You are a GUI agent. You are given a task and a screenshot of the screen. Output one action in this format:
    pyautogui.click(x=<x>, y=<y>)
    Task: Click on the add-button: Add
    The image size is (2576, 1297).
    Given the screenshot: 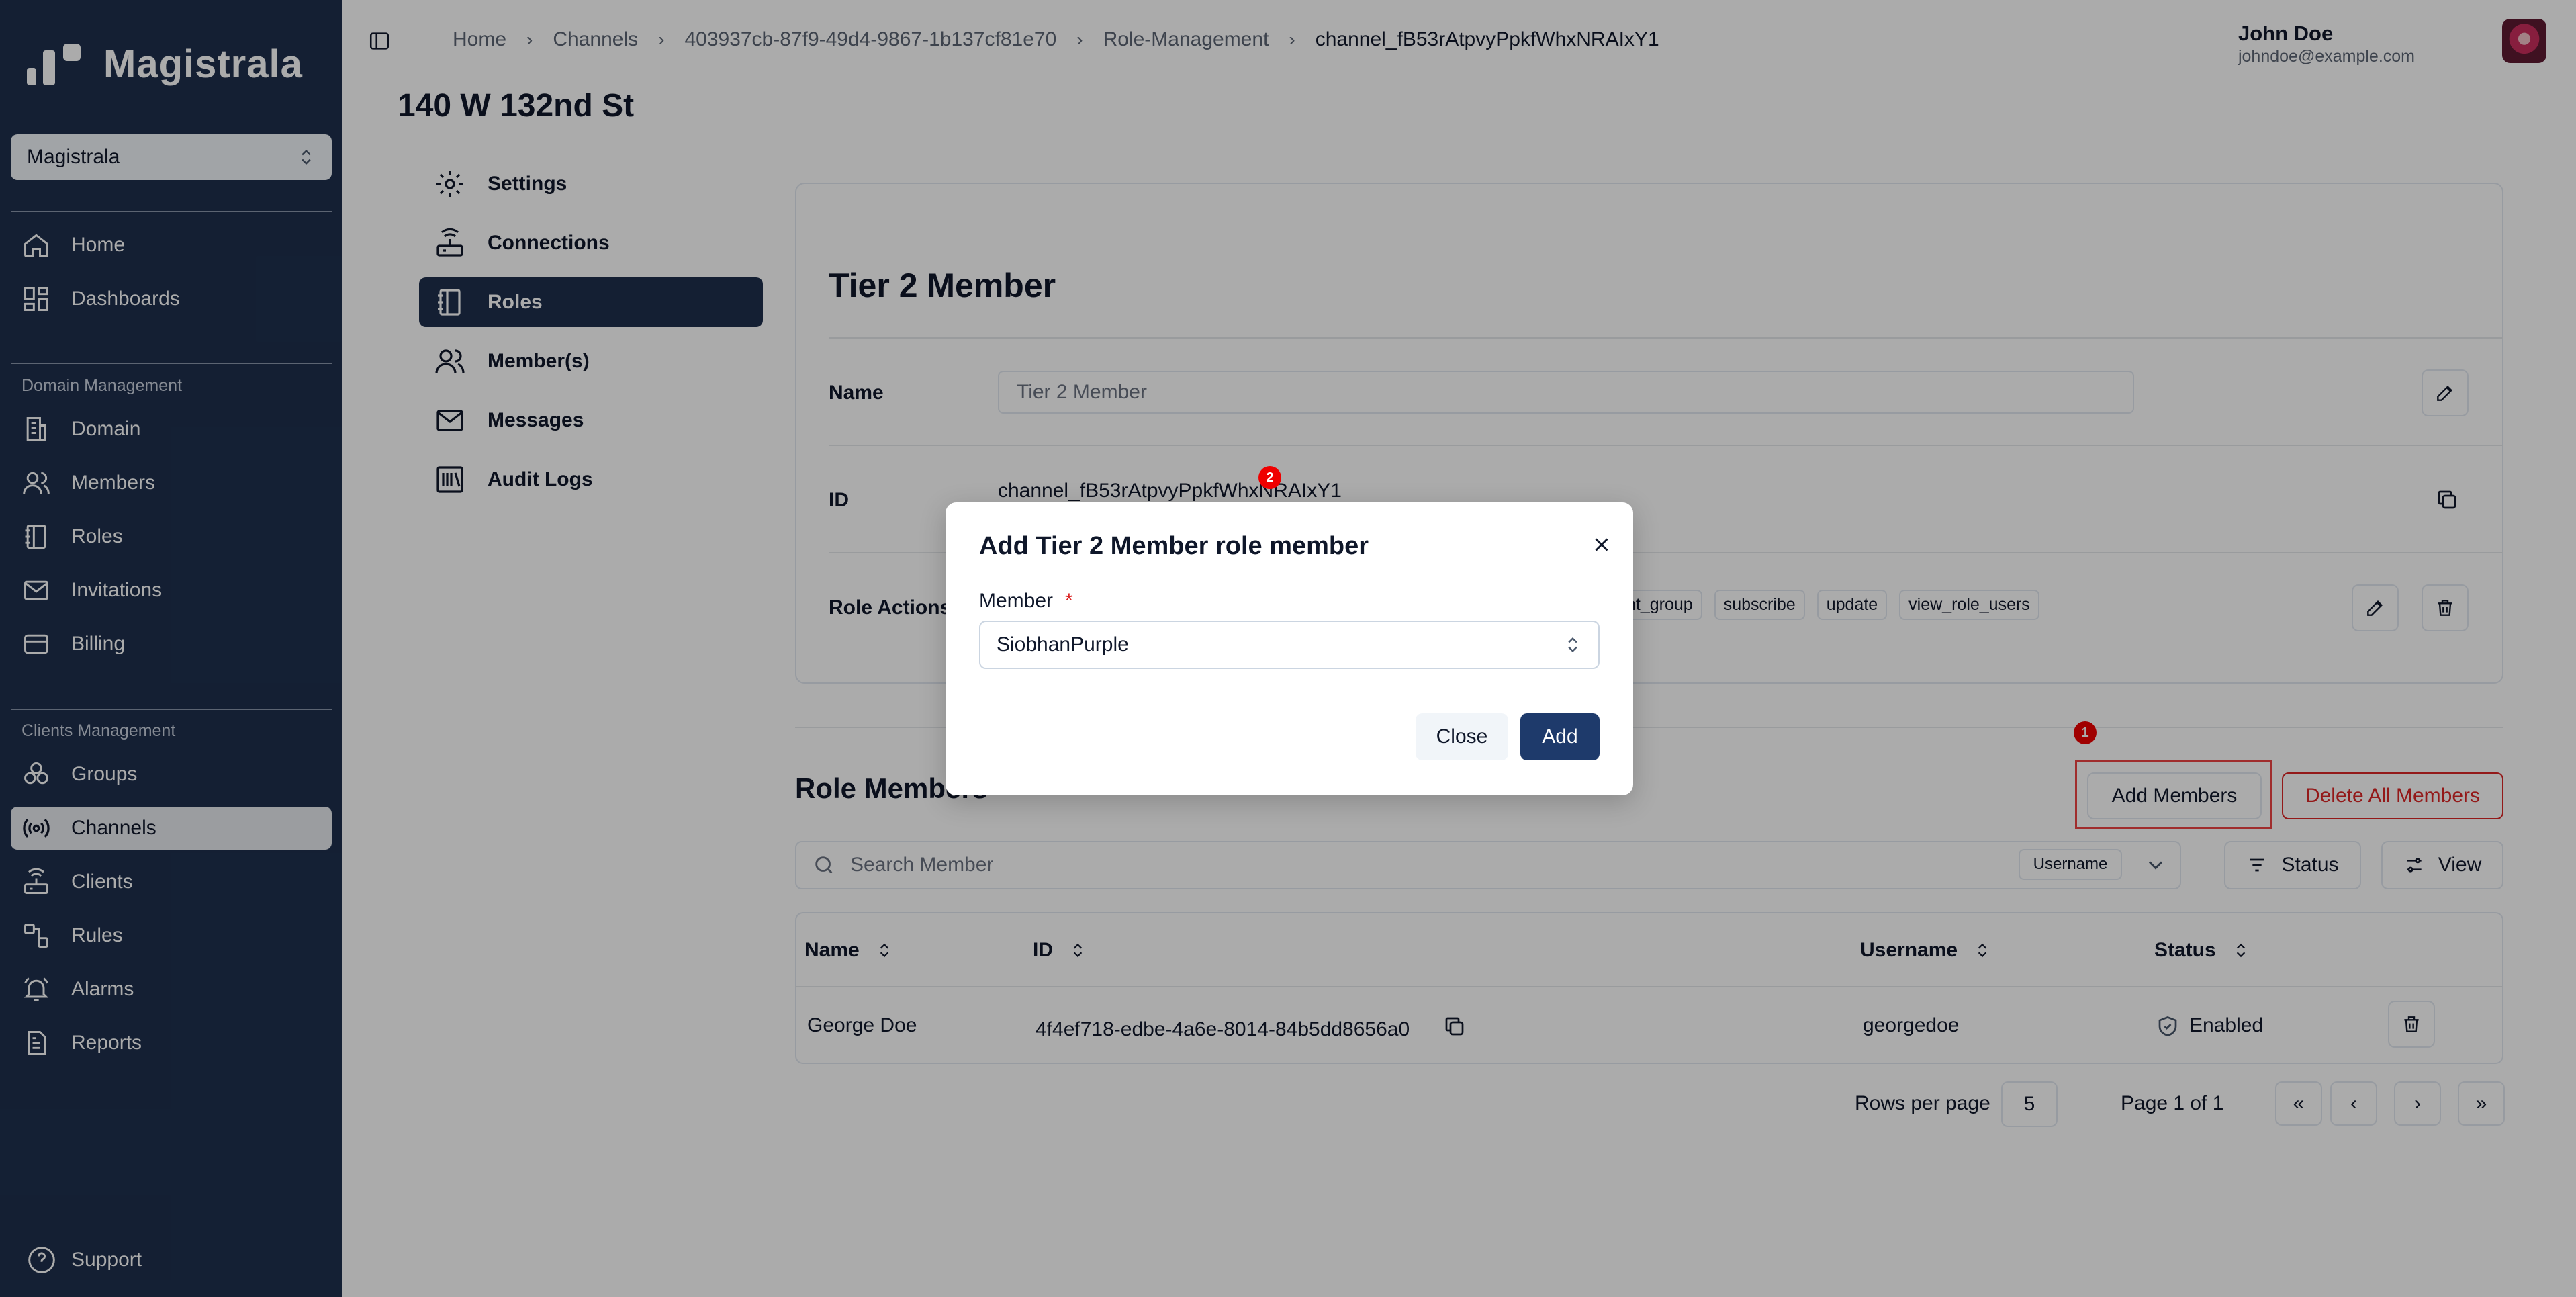 What is the action you would take?
    pyautogui.click(x=1560, y=736)
    